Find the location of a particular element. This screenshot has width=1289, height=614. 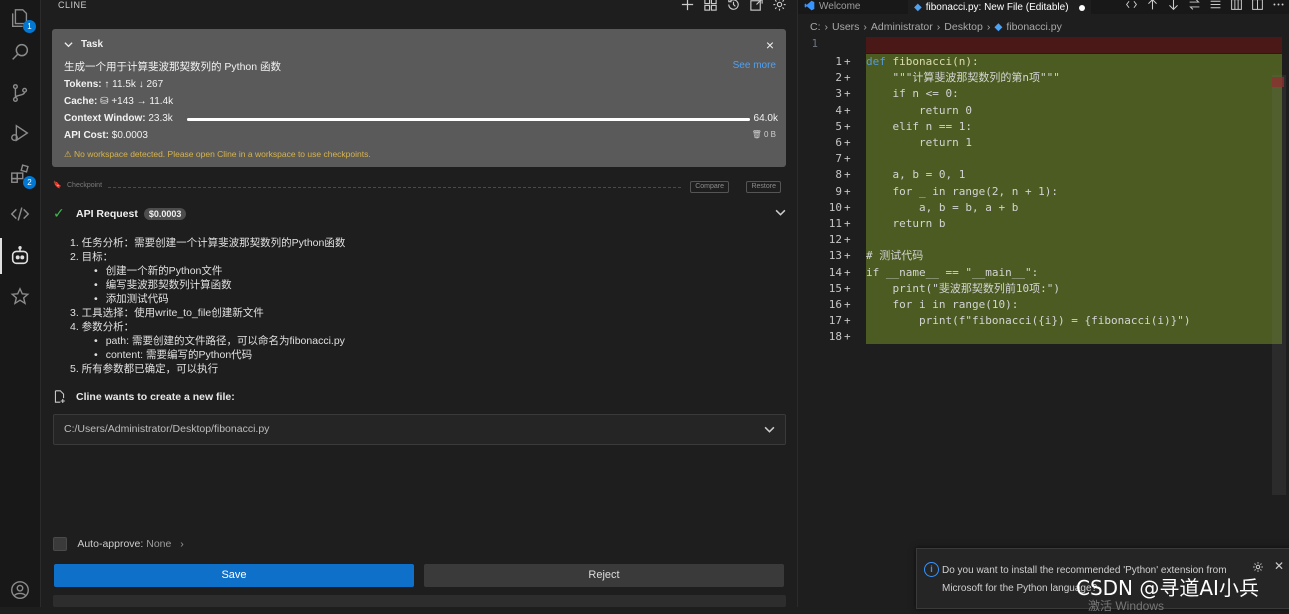

settings-gear-icon is located at coordinates (779, 6).